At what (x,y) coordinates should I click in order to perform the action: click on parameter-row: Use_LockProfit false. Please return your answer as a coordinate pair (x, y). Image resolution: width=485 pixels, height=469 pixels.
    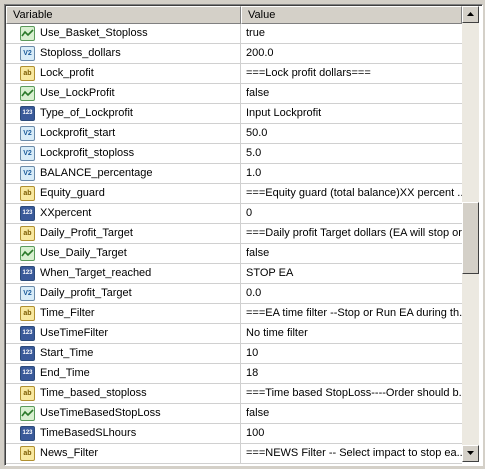
    Looking at the image, I should click on (234, 94).